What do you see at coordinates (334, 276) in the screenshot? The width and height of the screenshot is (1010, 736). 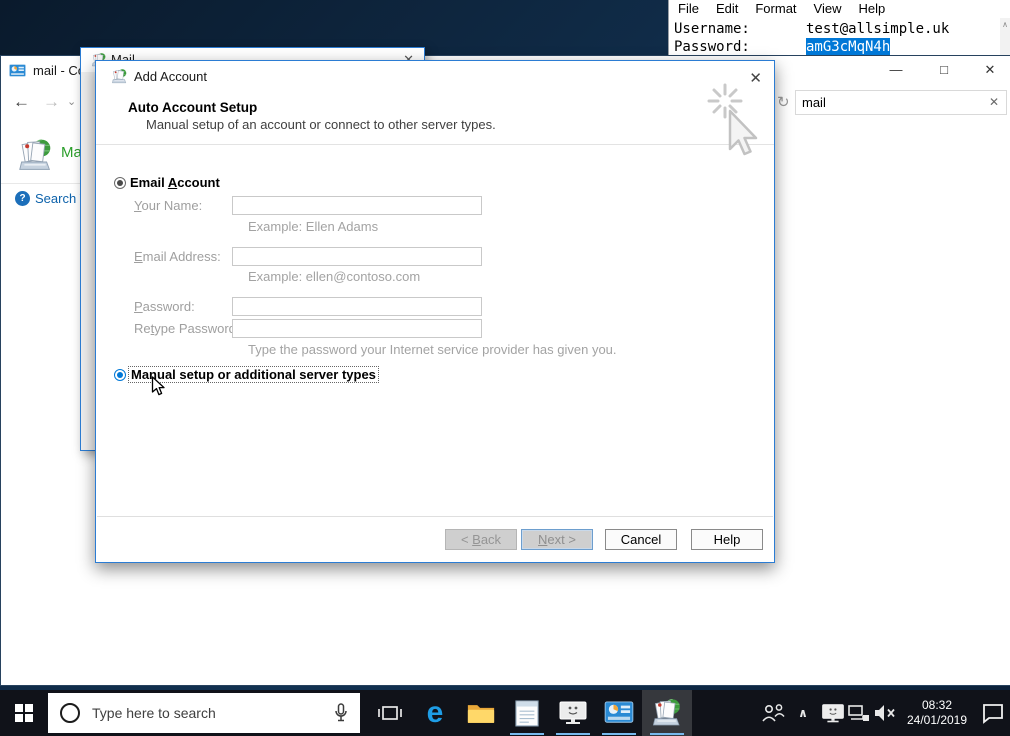 I see `email-address-hint: Example: ellen@contoso.com` at bounding box center [334, 276].